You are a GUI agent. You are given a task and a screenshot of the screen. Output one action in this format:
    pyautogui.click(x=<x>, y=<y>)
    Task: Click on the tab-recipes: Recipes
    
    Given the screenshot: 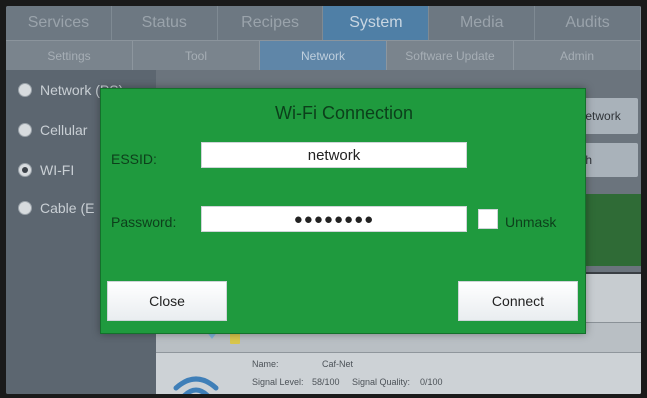 What is the action you would take?
    pyautogui.click(x=271, y=23)
    